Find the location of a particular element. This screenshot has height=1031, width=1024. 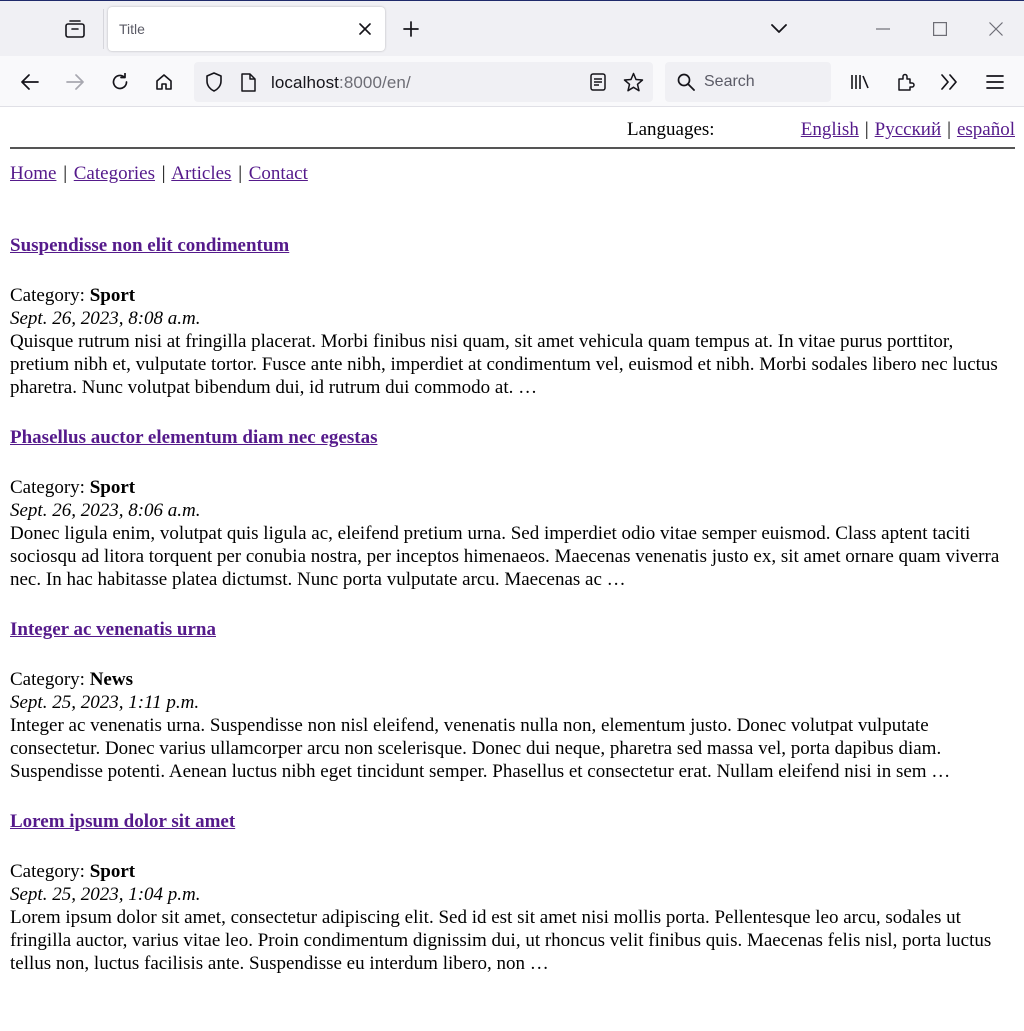

shield-icon is located at coordinates (214, 82).